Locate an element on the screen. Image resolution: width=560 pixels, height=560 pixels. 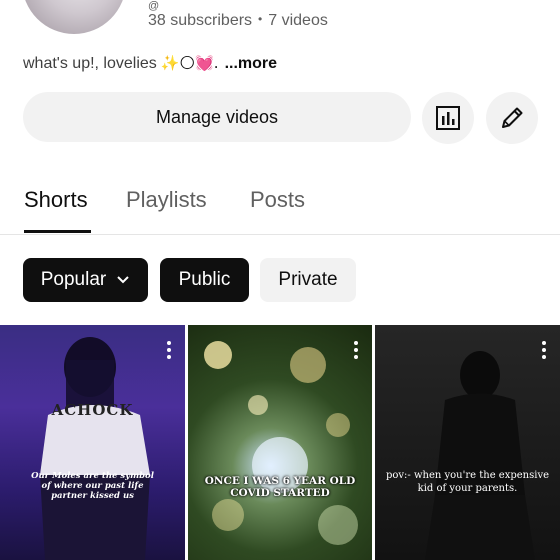
short-3-more-icon is located at coordinates (544, 351).